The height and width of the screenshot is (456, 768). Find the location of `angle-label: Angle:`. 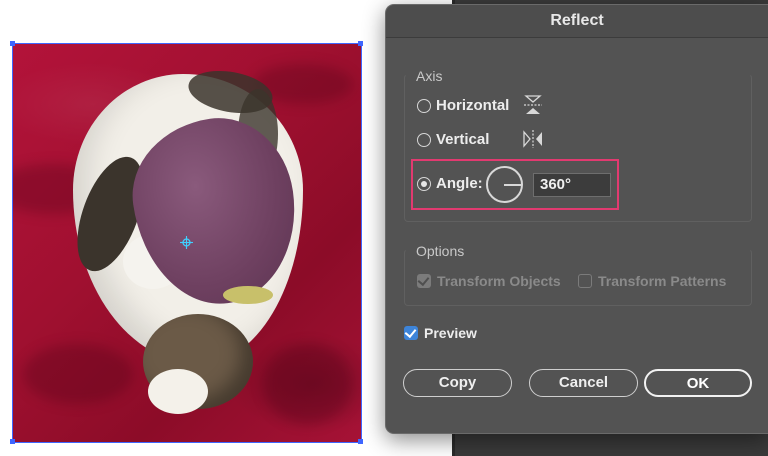

angle-label: Angle: is located at coordinates (459, 183).